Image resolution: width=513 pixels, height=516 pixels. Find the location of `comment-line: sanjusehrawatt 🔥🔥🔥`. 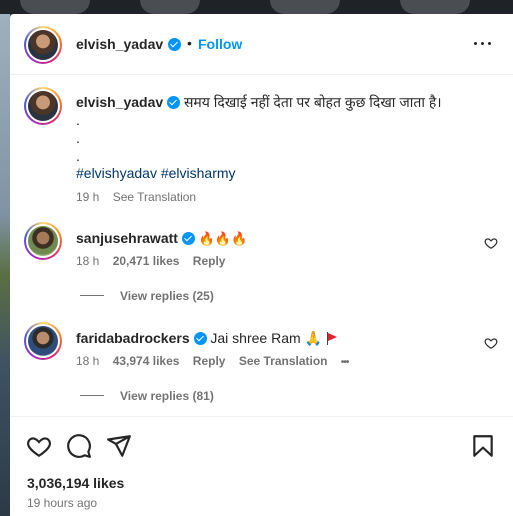

comment-line: sanjusehrawatt 🔥🔥🔥 is located at coordinates (161, 238).